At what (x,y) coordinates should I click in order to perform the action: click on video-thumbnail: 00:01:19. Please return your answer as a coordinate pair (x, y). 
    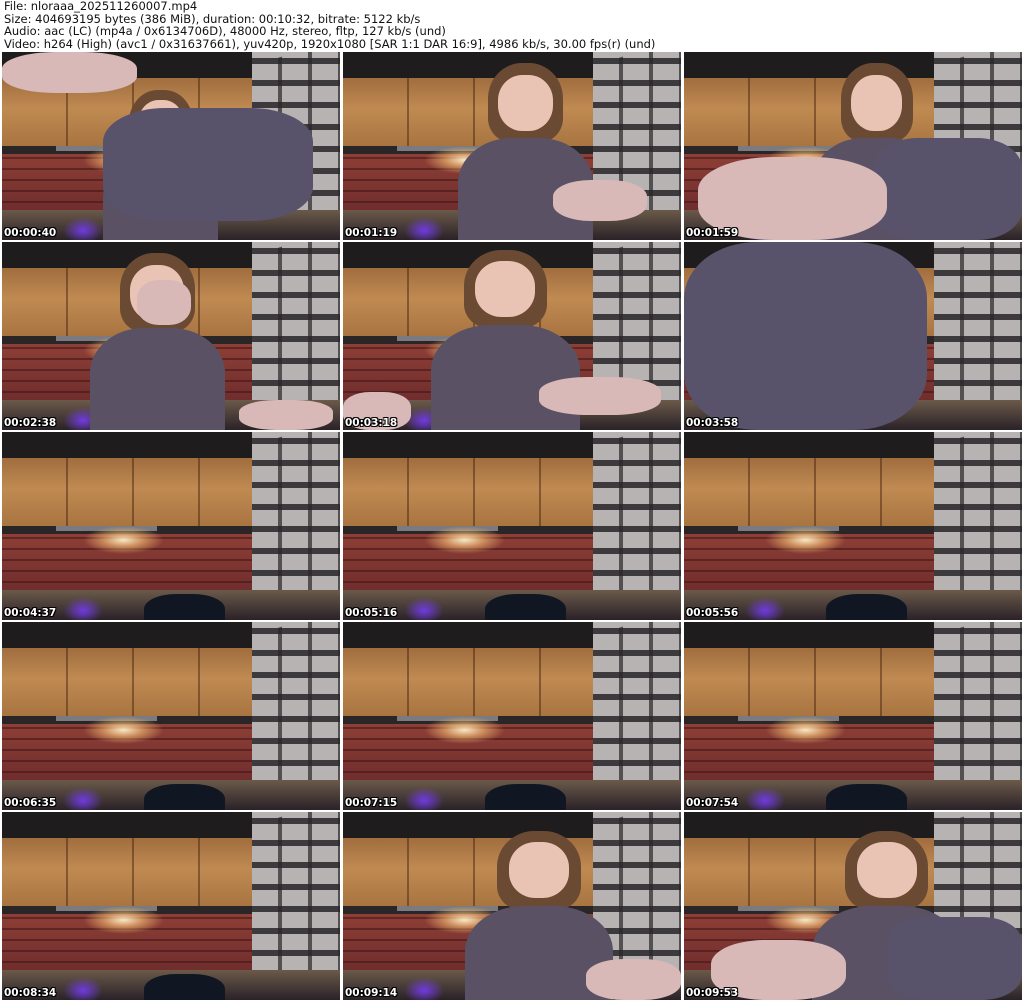
    Looking at the image, I should click on (512, 146).